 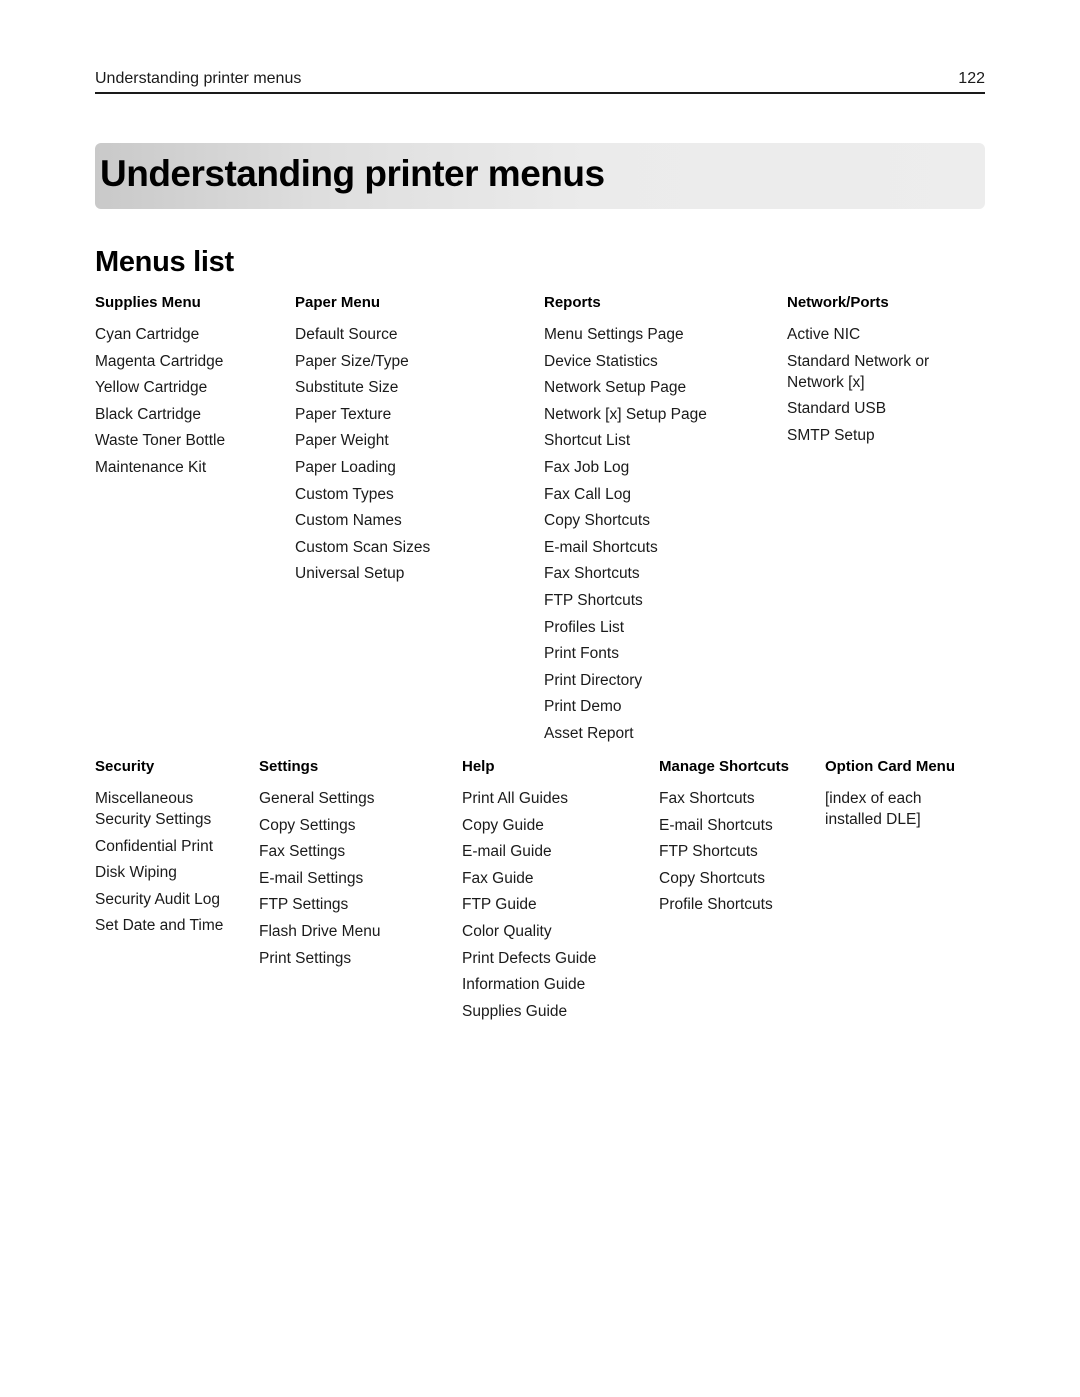 I want to click on menu-item: Print All Guides, so click(x=515, y=798).